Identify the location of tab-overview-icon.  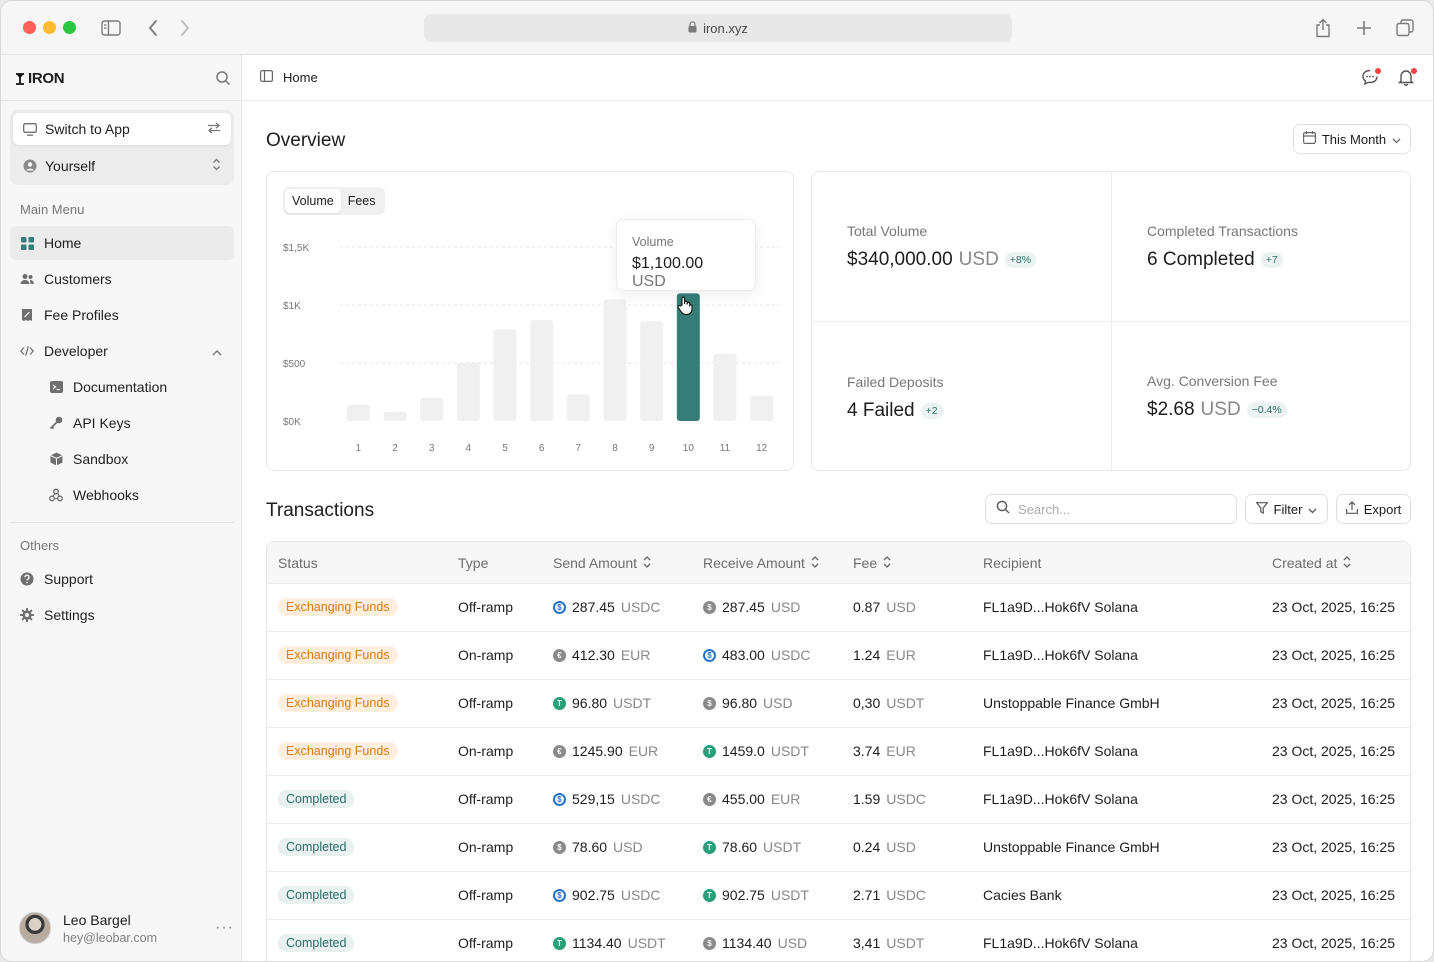
(1405, 28).